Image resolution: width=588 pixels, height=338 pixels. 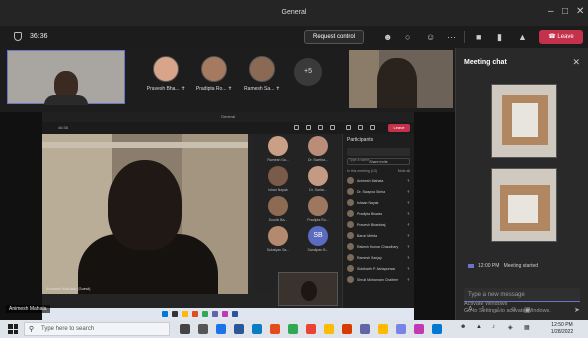 I want to click on microphone-icon, so click(x=360, y=127).